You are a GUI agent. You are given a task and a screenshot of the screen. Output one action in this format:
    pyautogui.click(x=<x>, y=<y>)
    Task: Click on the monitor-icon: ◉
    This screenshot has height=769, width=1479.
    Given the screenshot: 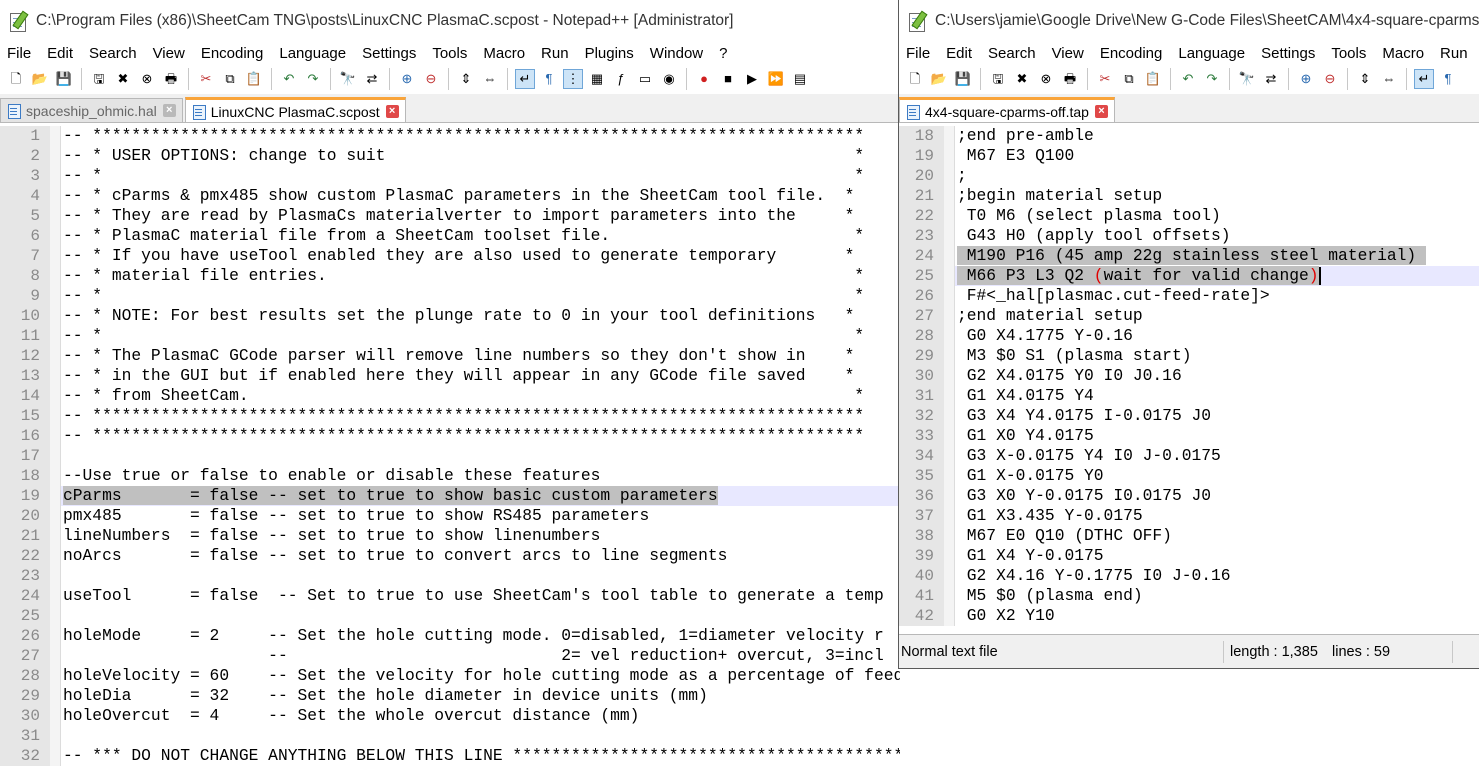 What is the action you would take?
    pyautogui.click(x=669, y=79)
    